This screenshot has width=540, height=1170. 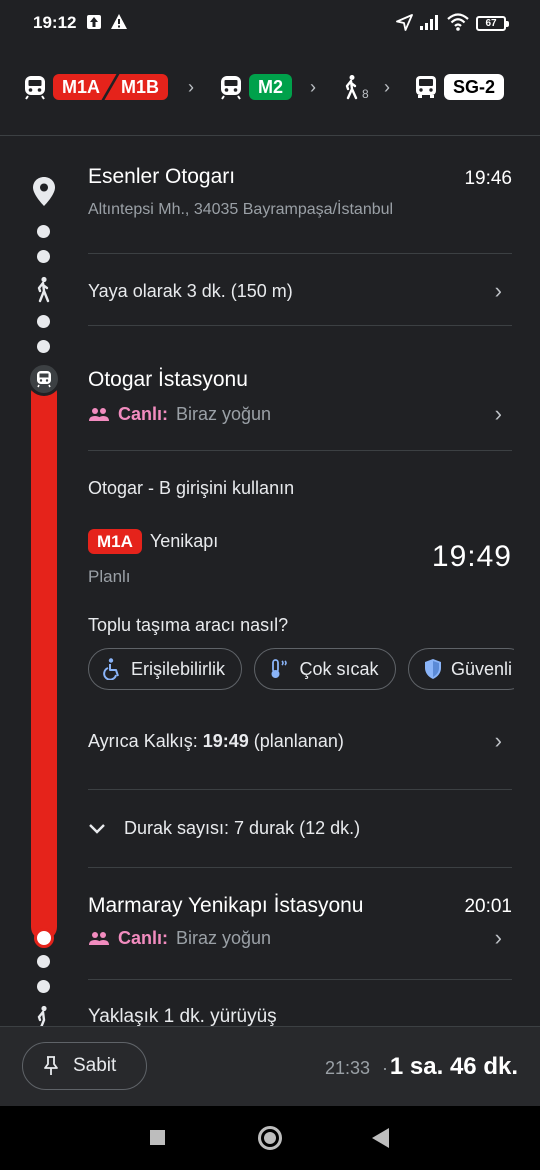 I want to click on direction: Yenikapı, so click(x=184, y=541).